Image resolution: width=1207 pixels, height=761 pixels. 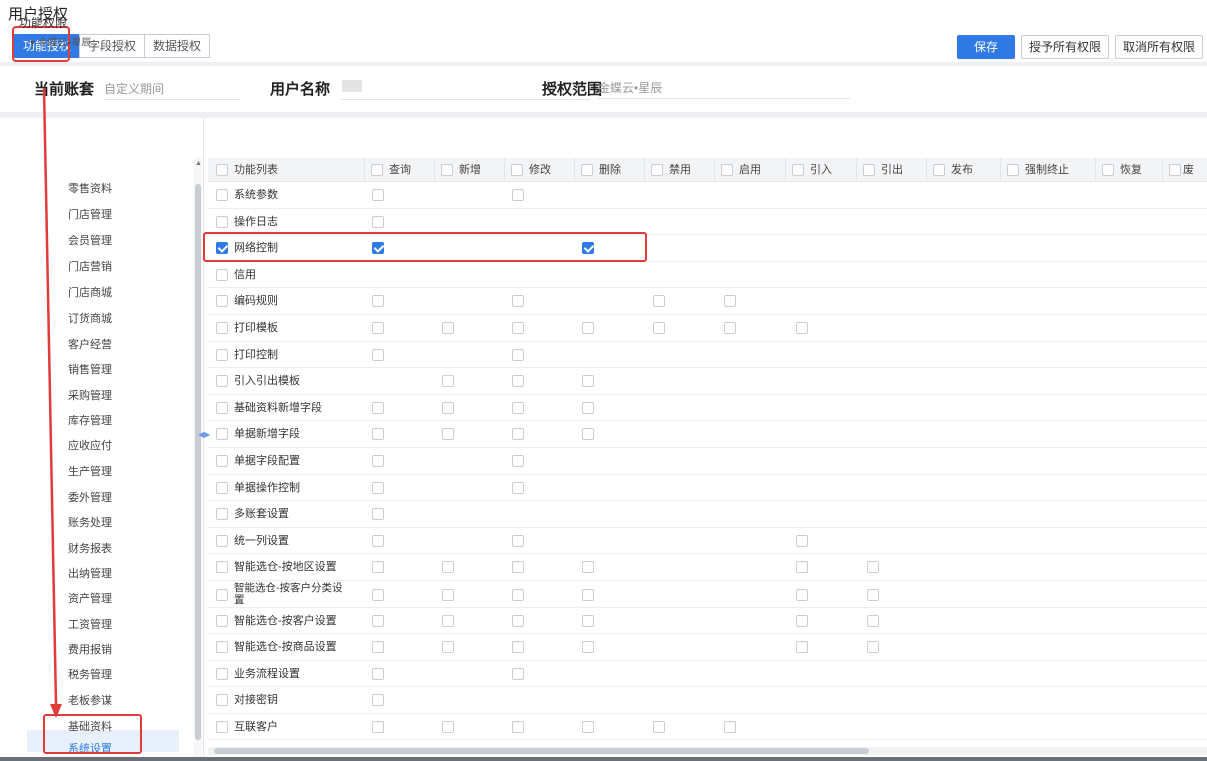 What do you see at coordinates (90, 700) in the screenshot?
I see `tree-item: 老板参谋` at bounding box center [90, 700].